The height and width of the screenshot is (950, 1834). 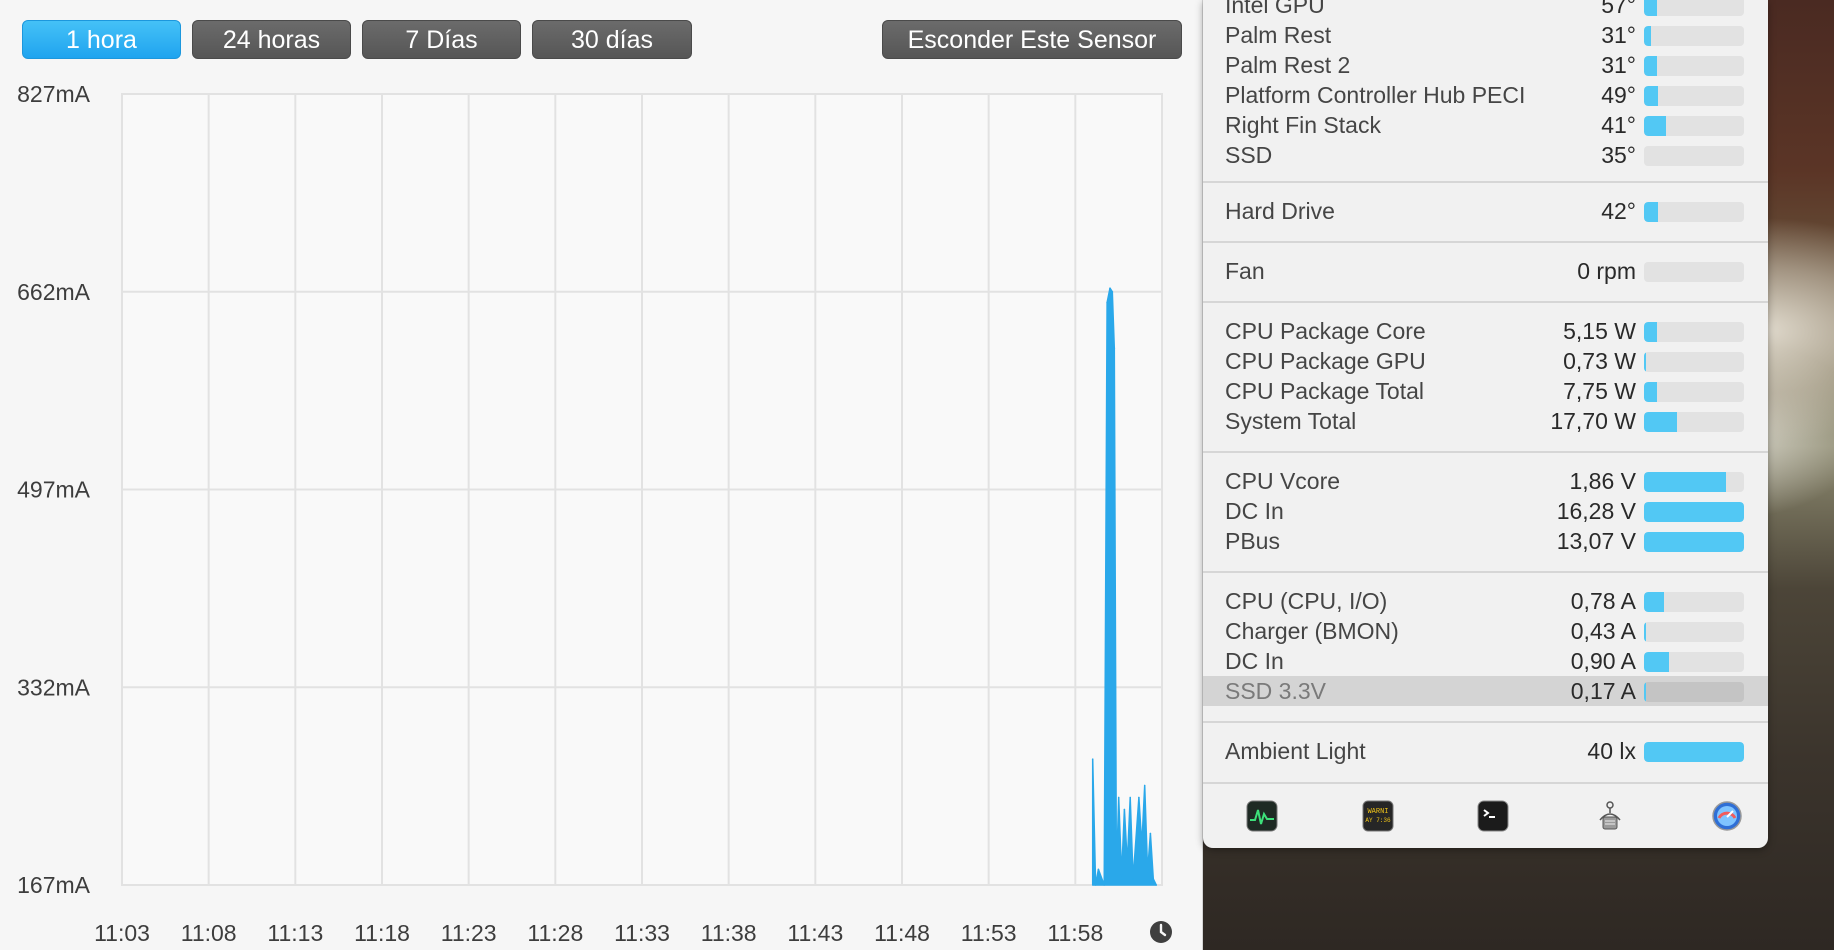 I want to click on svg-text: WARNI, so click(x=1377, y=812).